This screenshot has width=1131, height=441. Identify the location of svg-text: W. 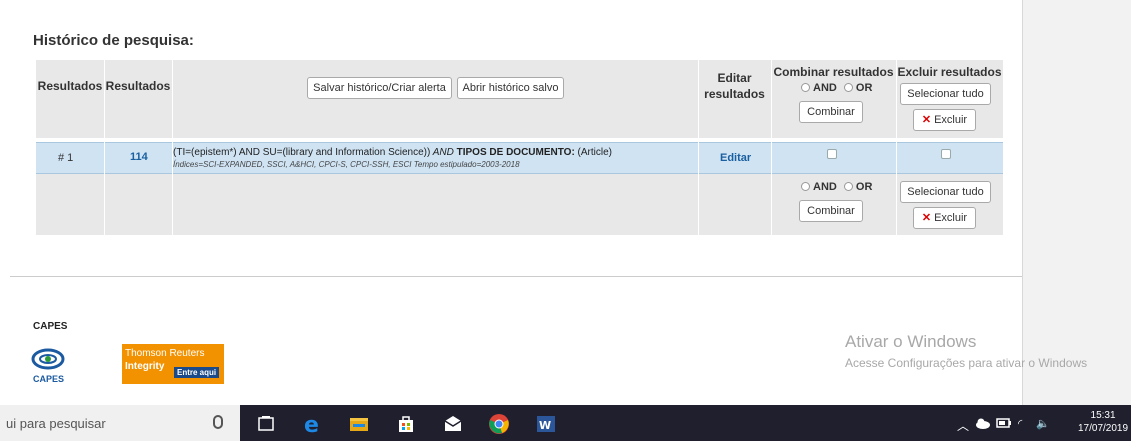
(545, 425).